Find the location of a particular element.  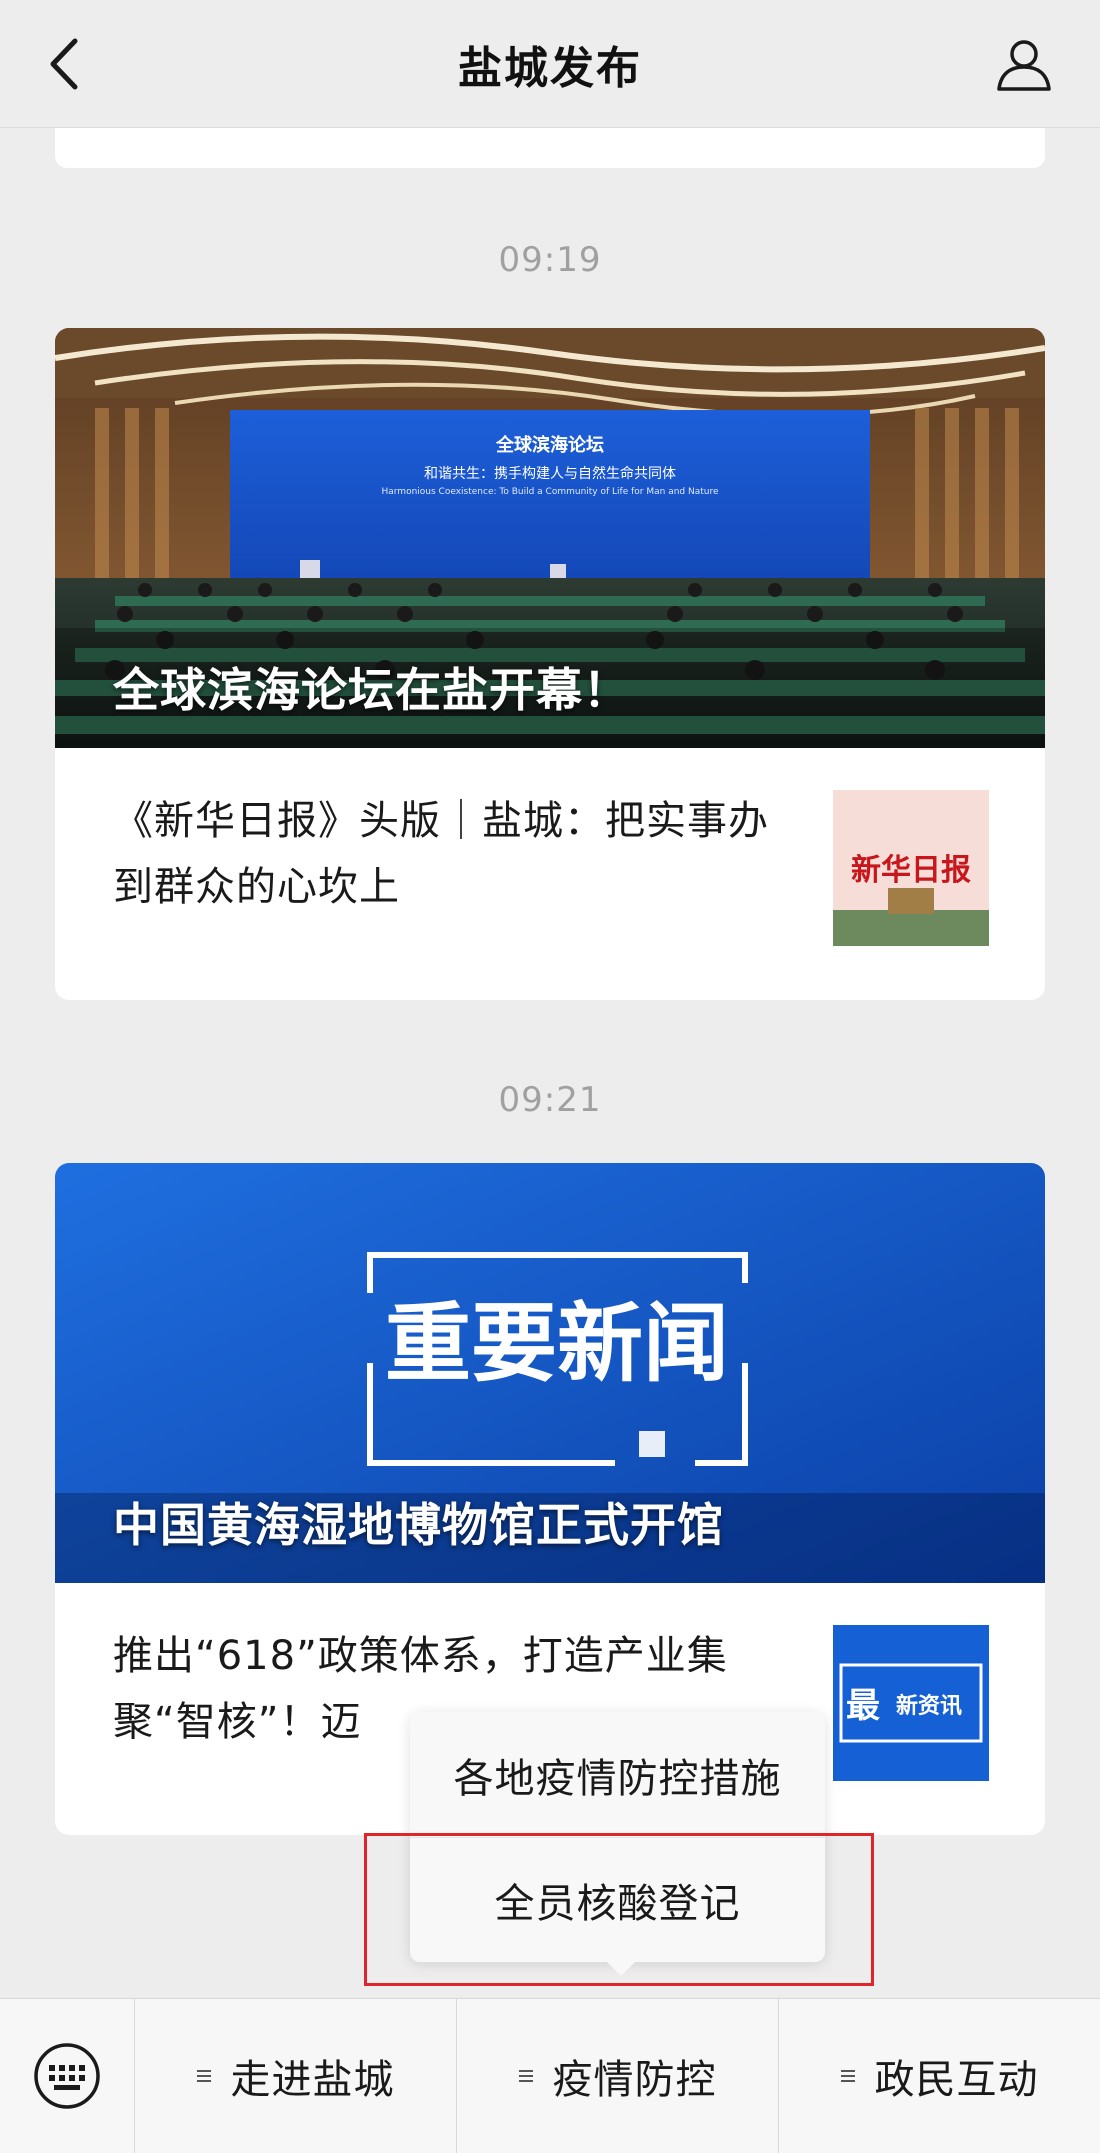

menu-item-citizen-interaction: 政民互动 is located at coordinates (939, 2075).